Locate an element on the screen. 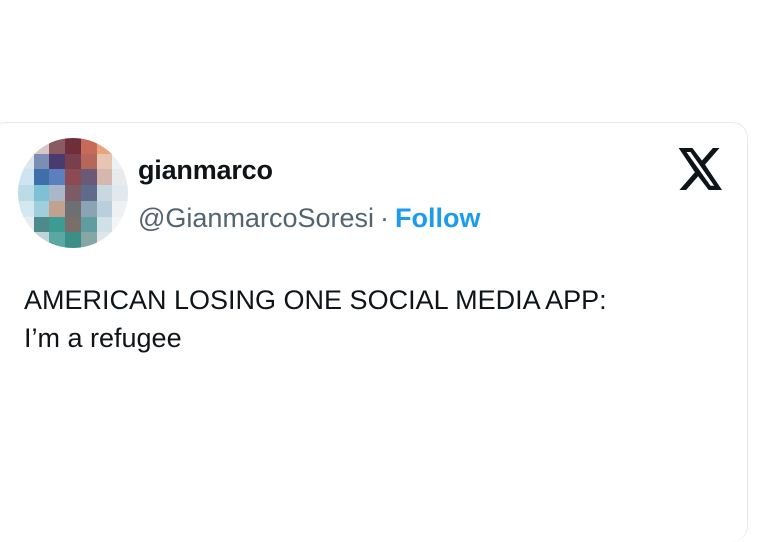 This screenshot has height=542, width=758. handle-row: @GianmarcoSoresi · Follow is located at coordinates (309, 218).